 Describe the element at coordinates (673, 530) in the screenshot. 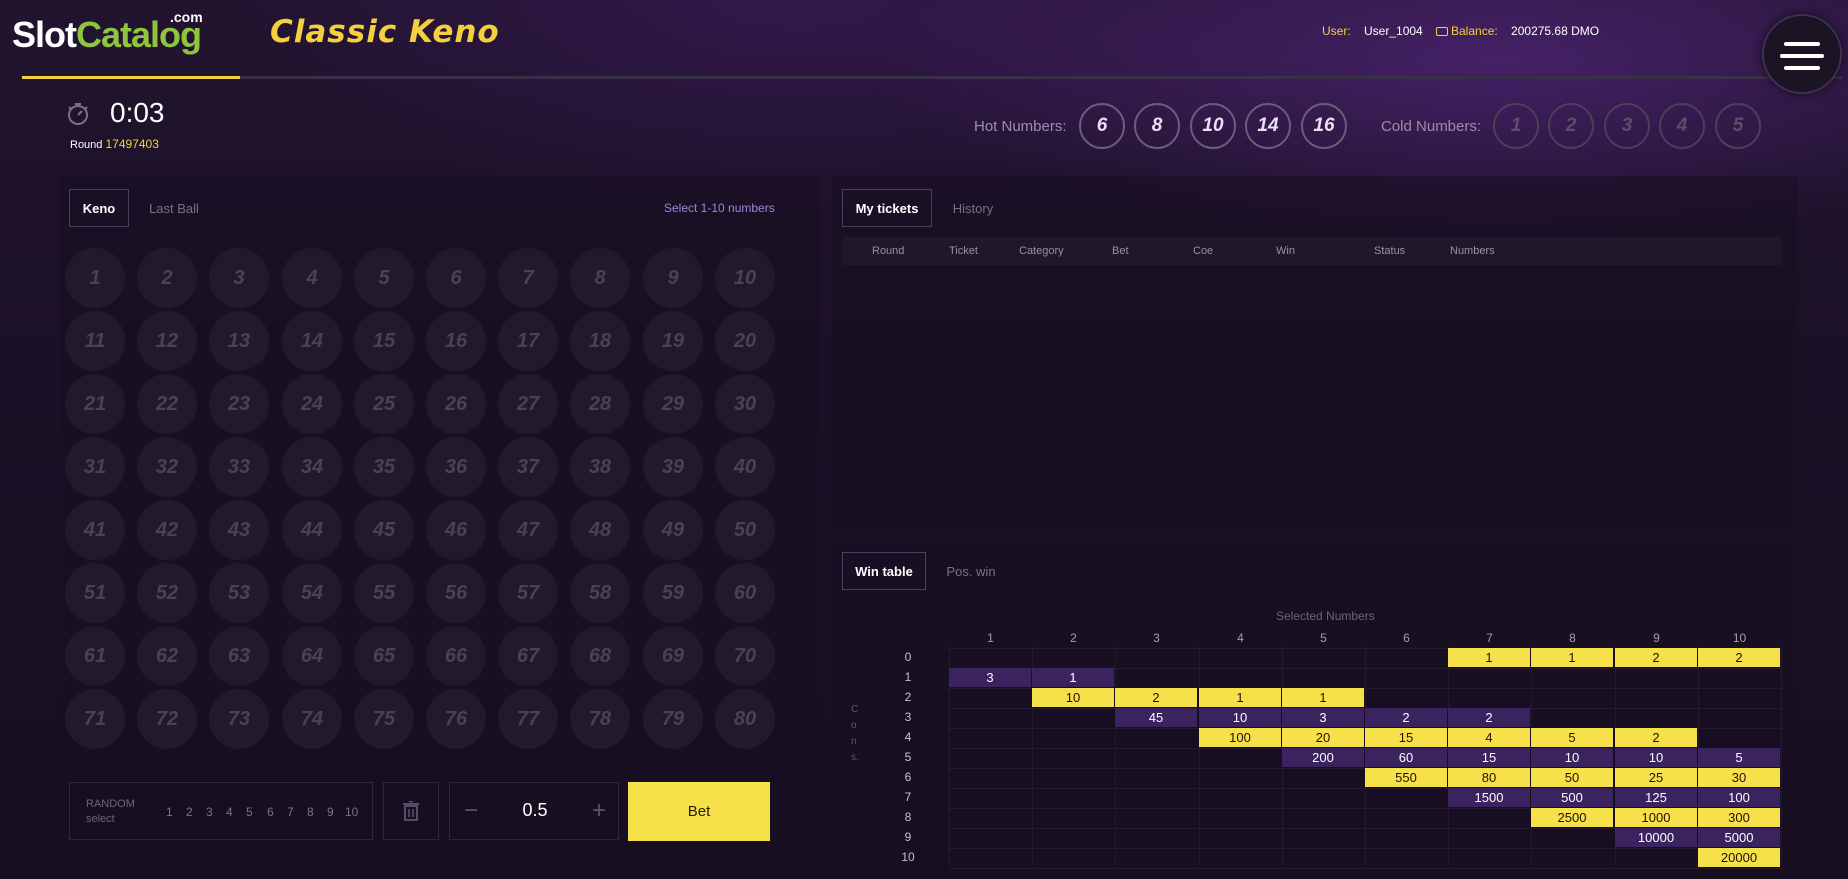

I see `keno-number-ball: 49` at that location.